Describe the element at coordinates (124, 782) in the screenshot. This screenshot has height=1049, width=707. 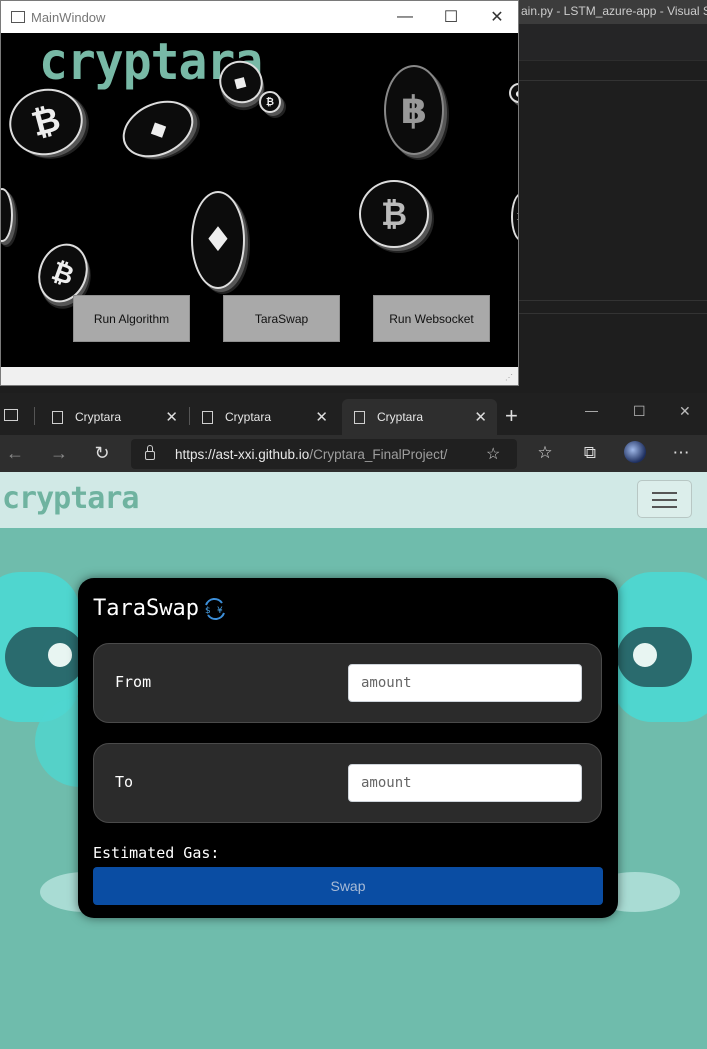
I see `to-label: To` at that location.